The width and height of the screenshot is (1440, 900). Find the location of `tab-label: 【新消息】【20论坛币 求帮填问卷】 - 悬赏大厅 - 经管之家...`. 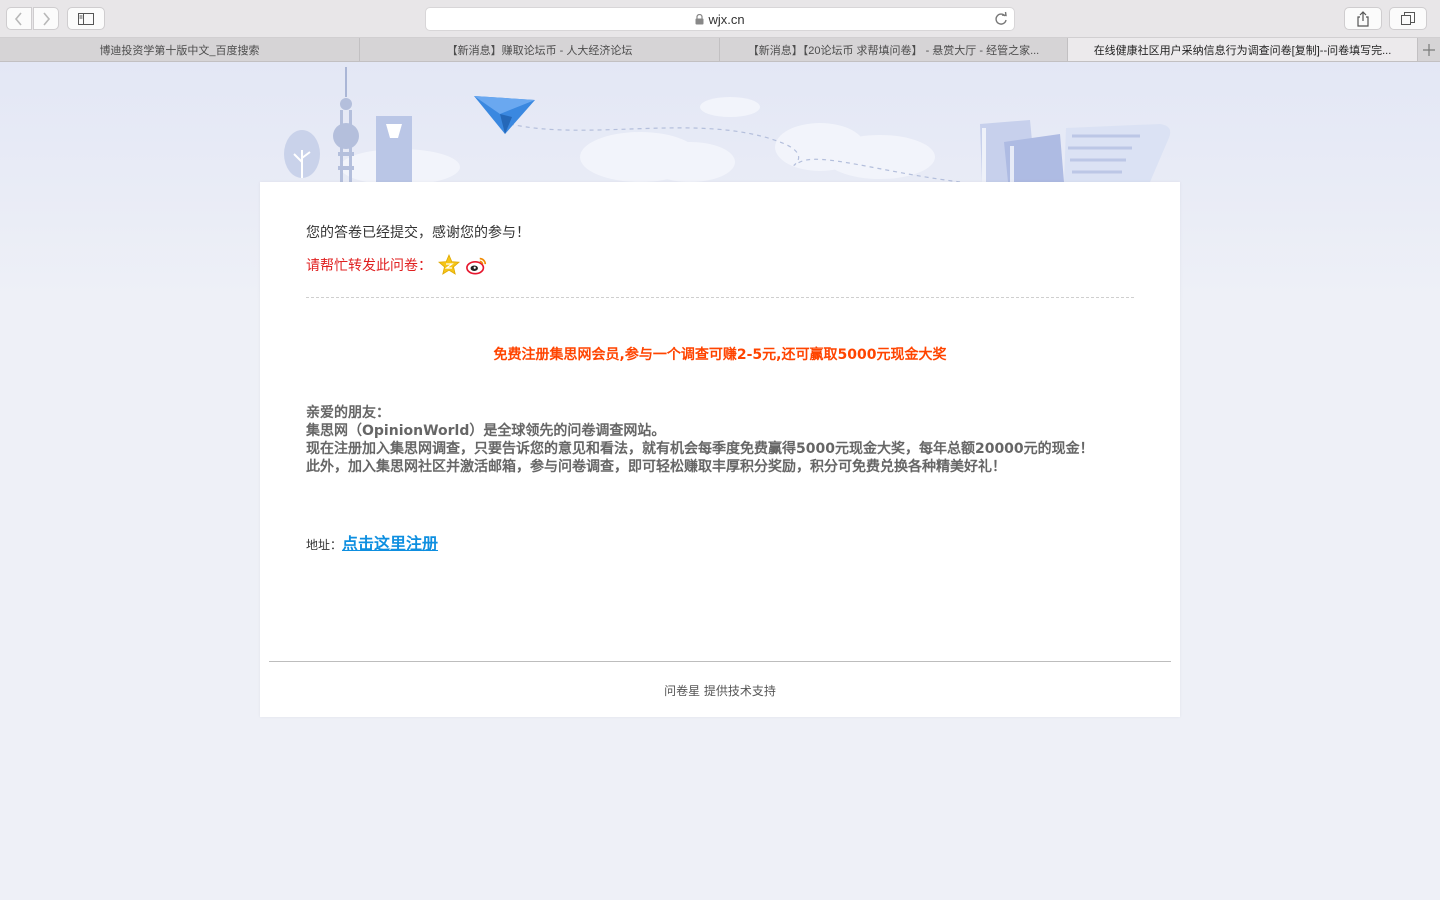

tab-label: 【新消息】【20论坛币 求帮填问卷】 - 悬赏大厅 - 经管之家... is located at coordinates (893, 50).